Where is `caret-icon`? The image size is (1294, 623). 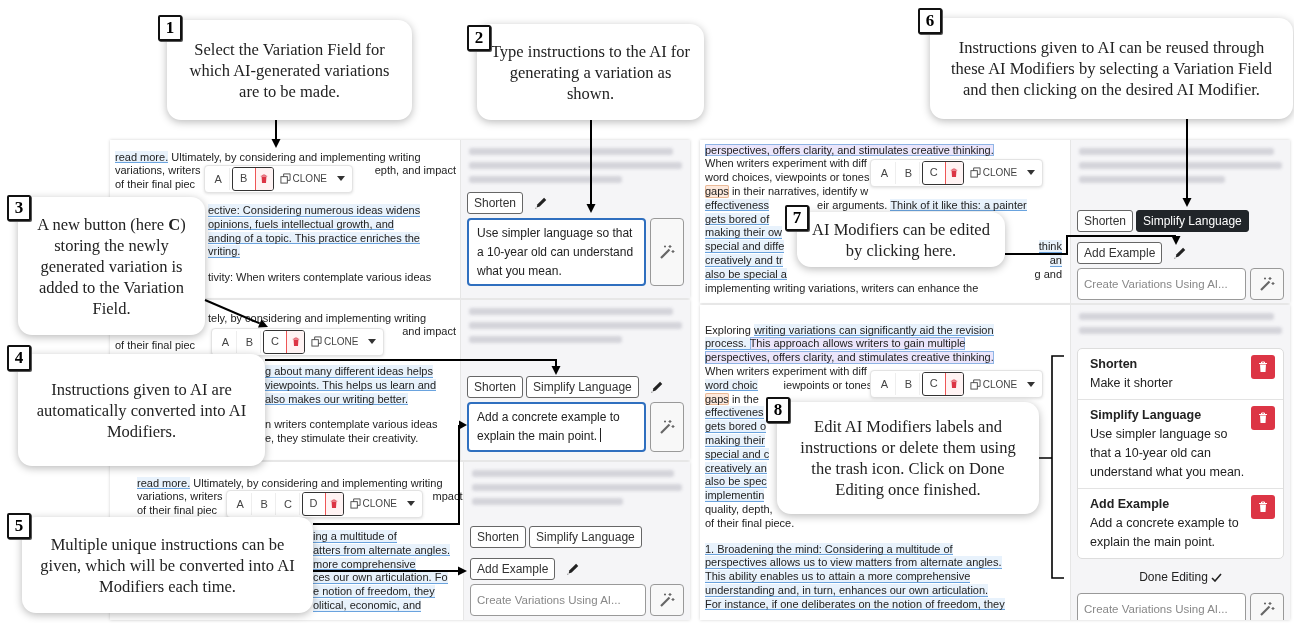
caret-icon is located at coordinates (341, 179).